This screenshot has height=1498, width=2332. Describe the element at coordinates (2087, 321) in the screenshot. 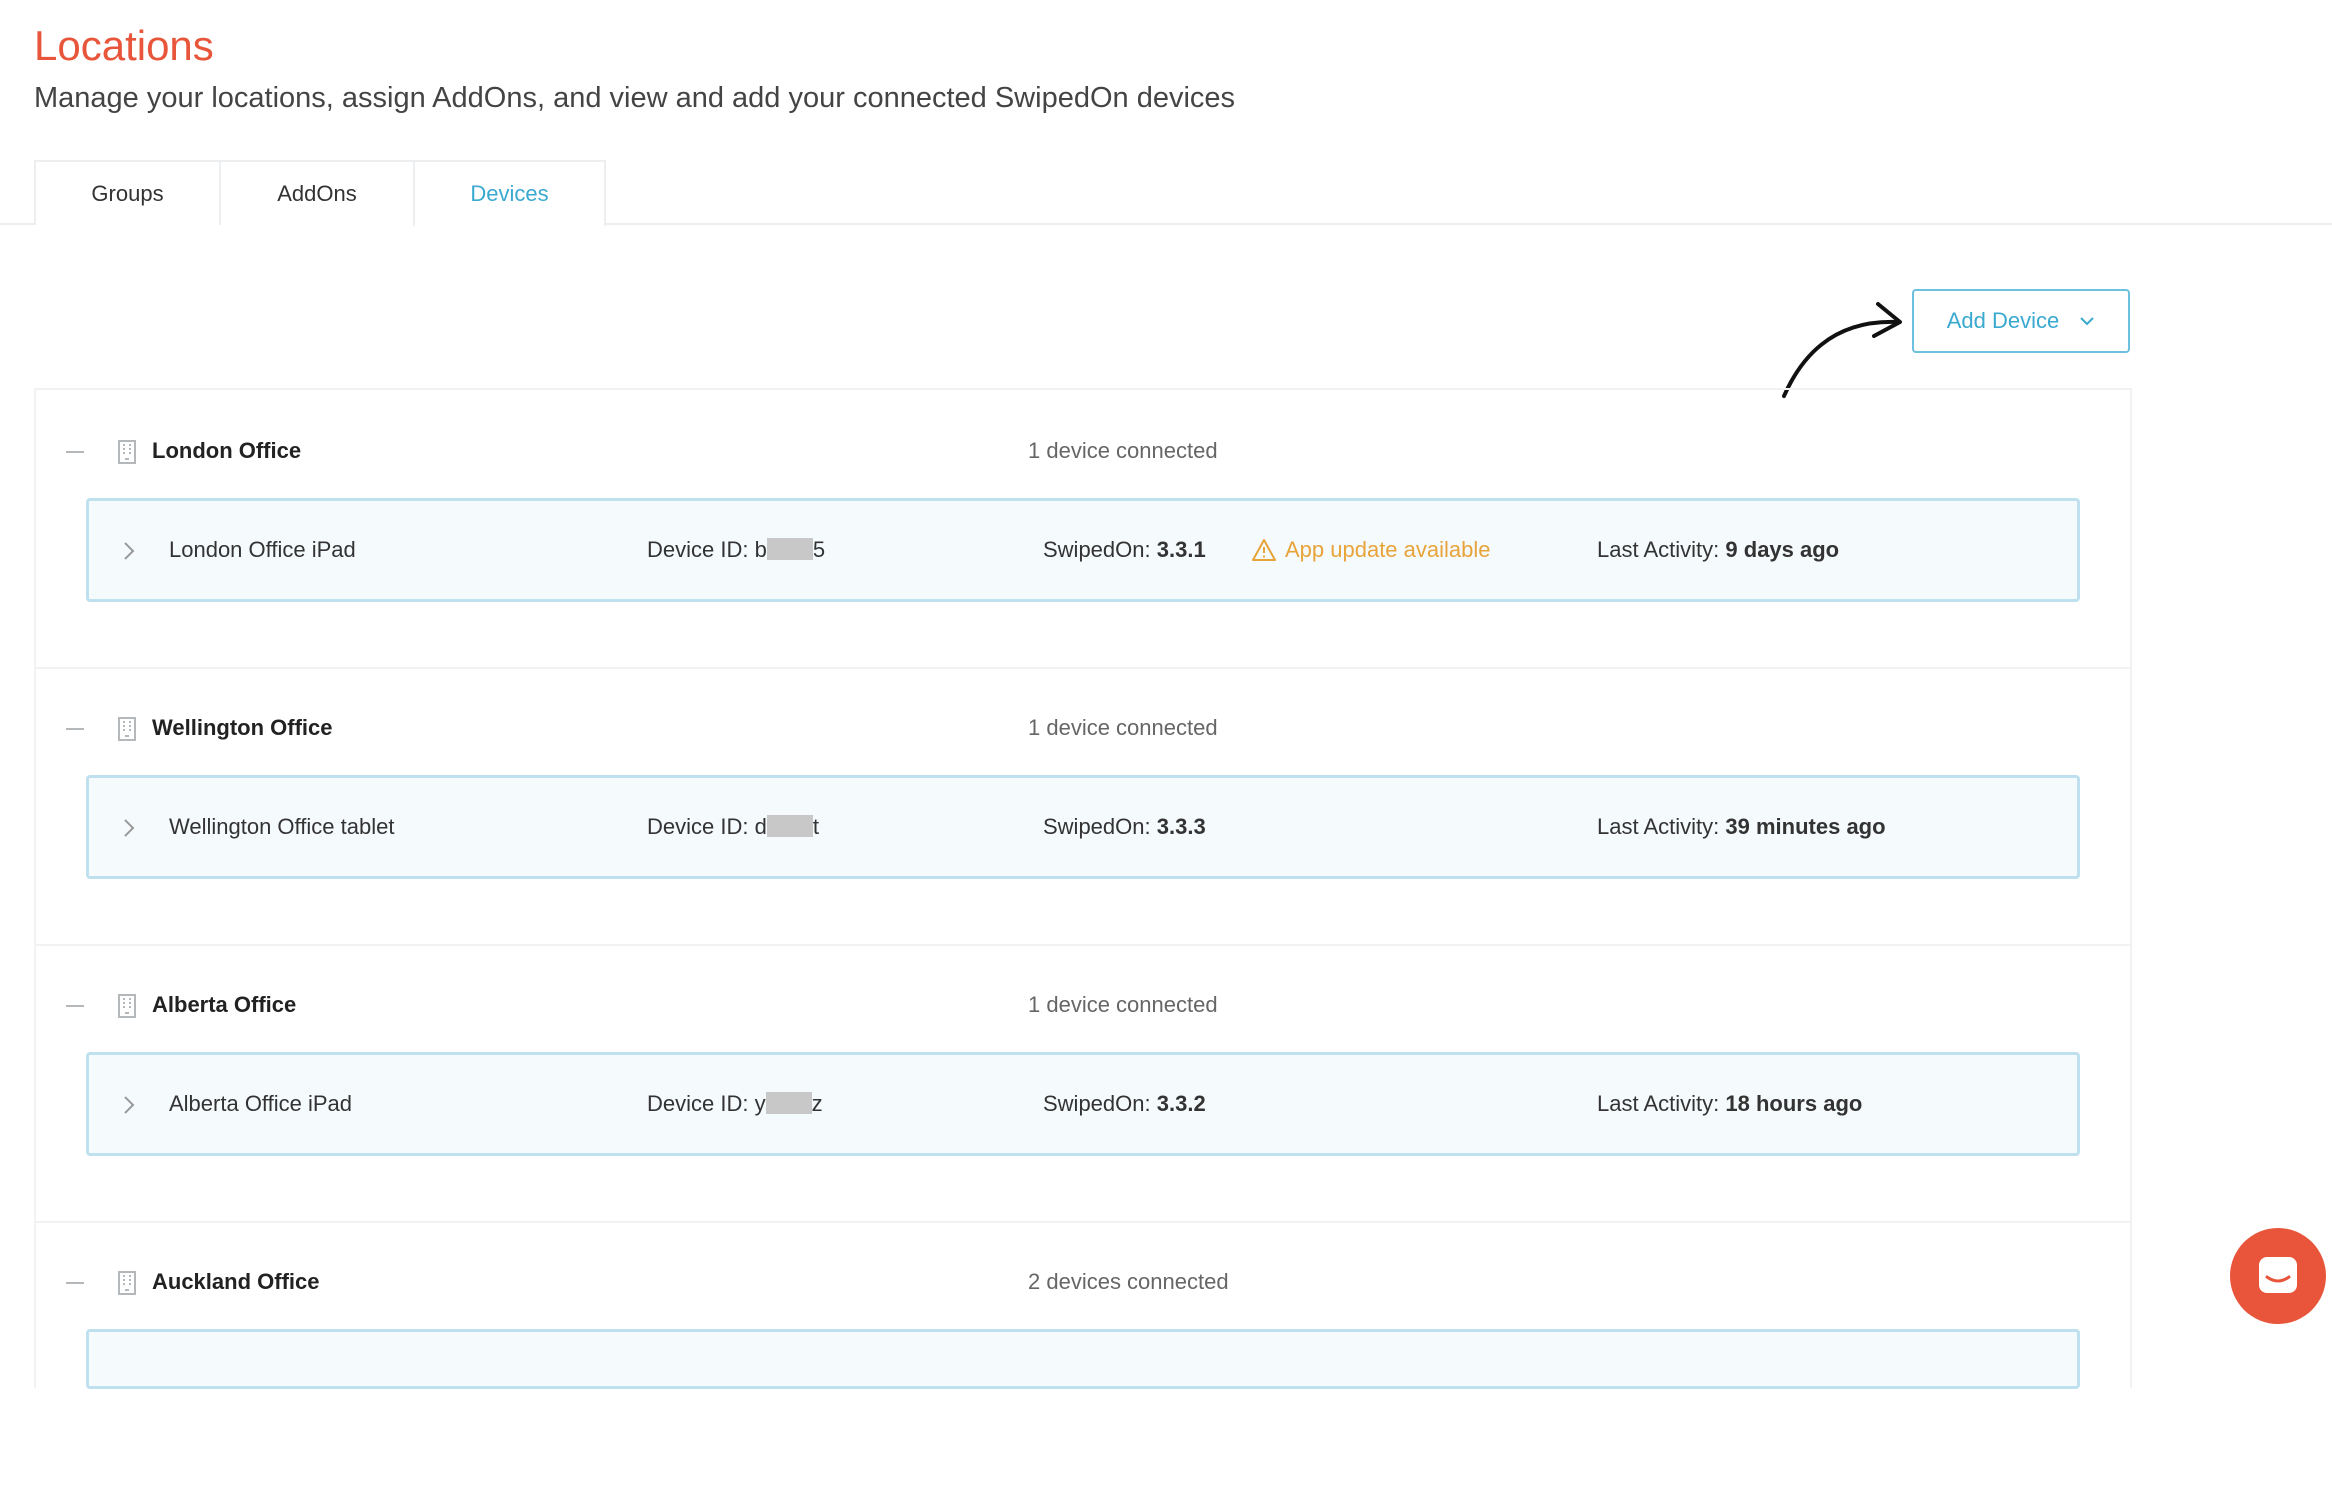

I see `chevron-down-icon` at that location.